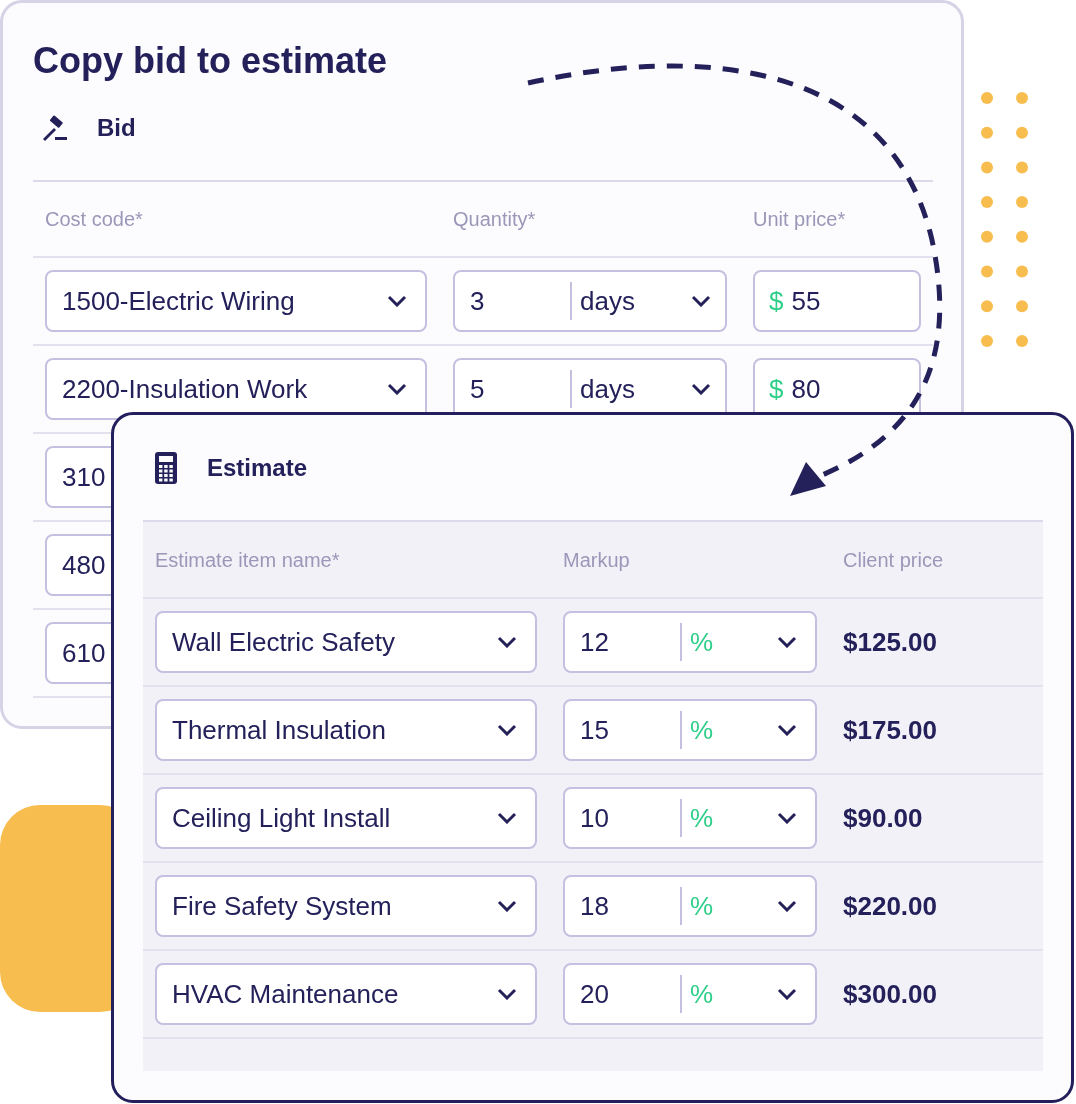 The image size is (1076, 1104). What do you see at coordinates (690, 642) in the screenshot?
I see `markup-field: 12 %` at bounding box center [690, 642].